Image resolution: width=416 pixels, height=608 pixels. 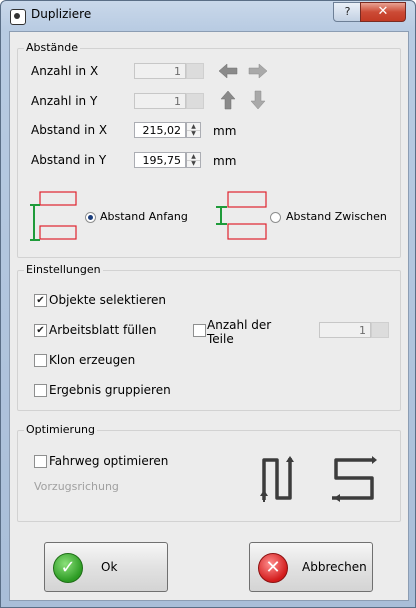 I want to click on title-bar: Dupliziere ? ✕, so click(x=208, y=16).